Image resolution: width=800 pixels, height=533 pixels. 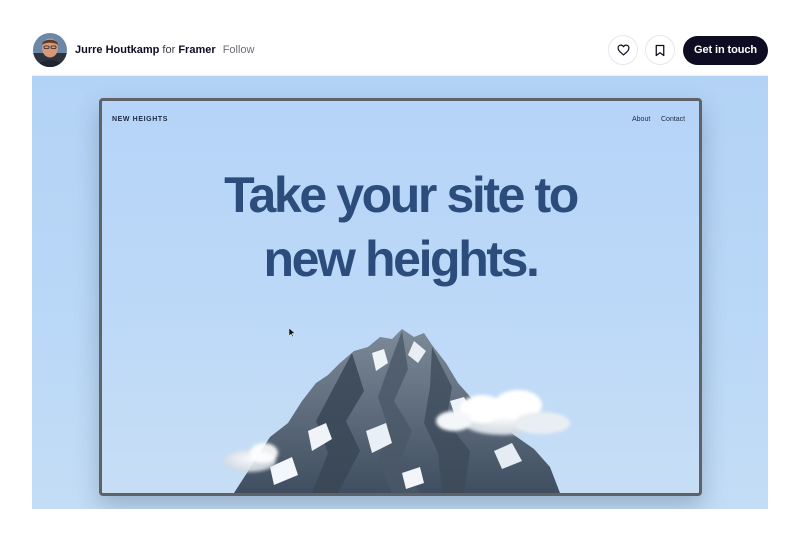 What do you see at coordinates (401, 195) in the screenshot?
I see `hero-line-1: Take your site to` at bounding box center [401, 195].